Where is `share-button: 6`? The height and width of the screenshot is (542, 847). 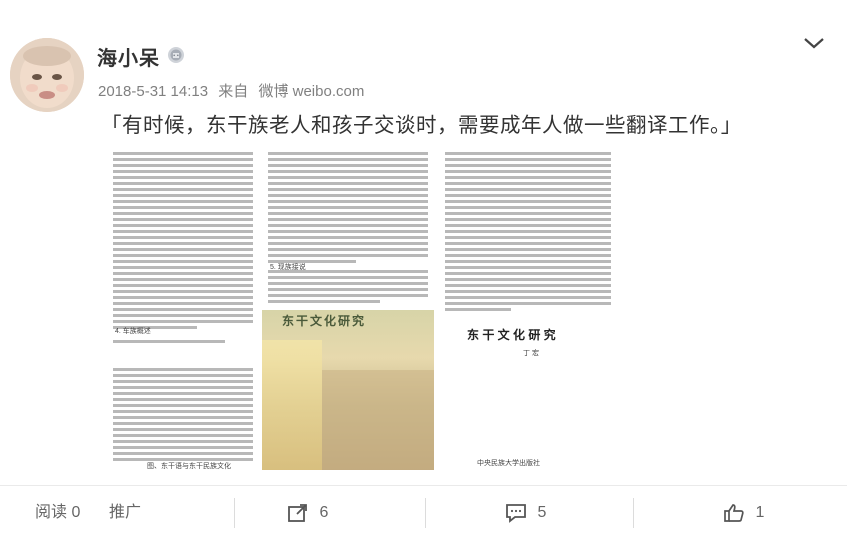
share-button: 6 is located at coordinates (307, 513).